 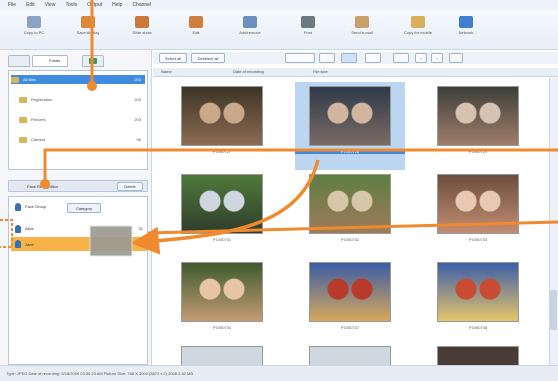 What do you see at coordinates (6, 233) in the screenshot?
I see `bracket-marker` at bounding box center [6, 233].